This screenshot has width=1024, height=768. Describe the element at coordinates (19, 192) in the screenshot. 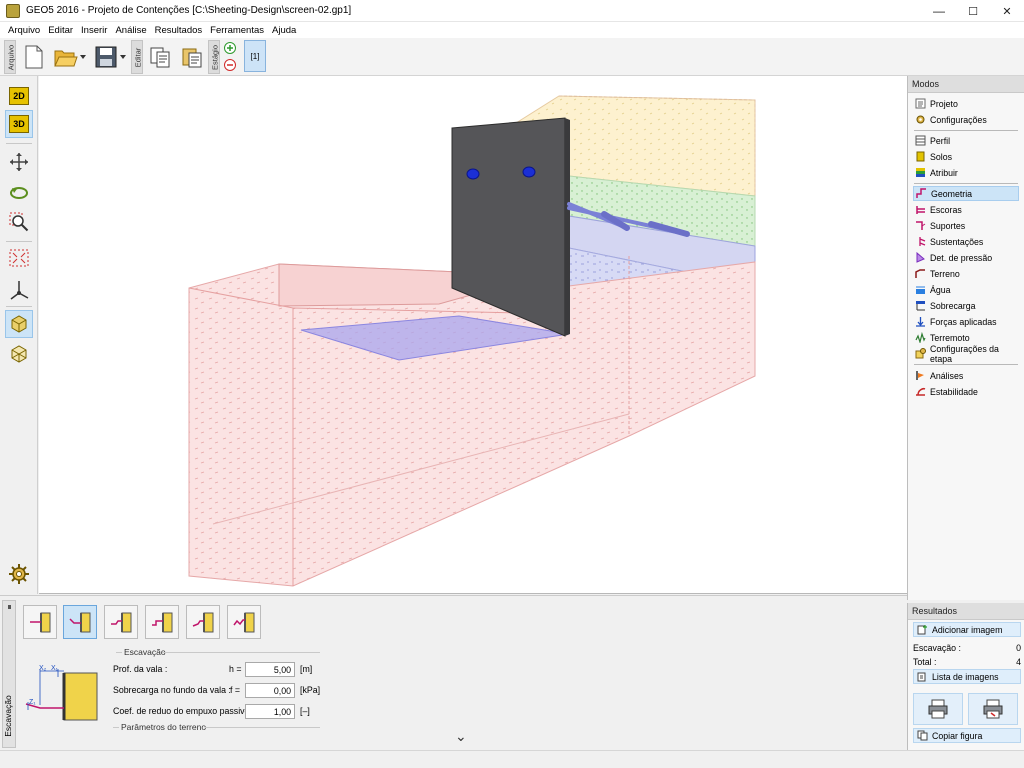

I see `rotate-icon` at that location.